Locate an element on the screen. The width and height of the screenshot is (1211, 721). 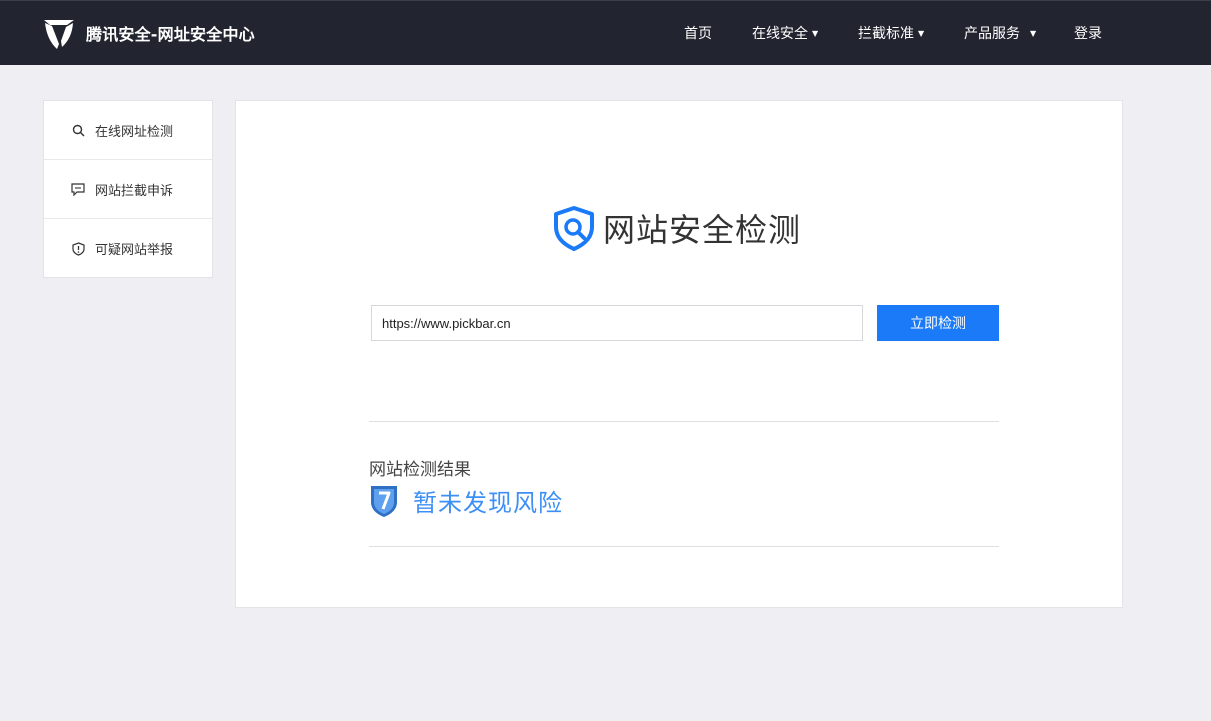
top-navbar: 腾讯安全-网址安全中心 首页 在线安全 ▼ 拦截标准 ▼ 产品服务 ▼ 登录 is located at coordinates (605, 32).